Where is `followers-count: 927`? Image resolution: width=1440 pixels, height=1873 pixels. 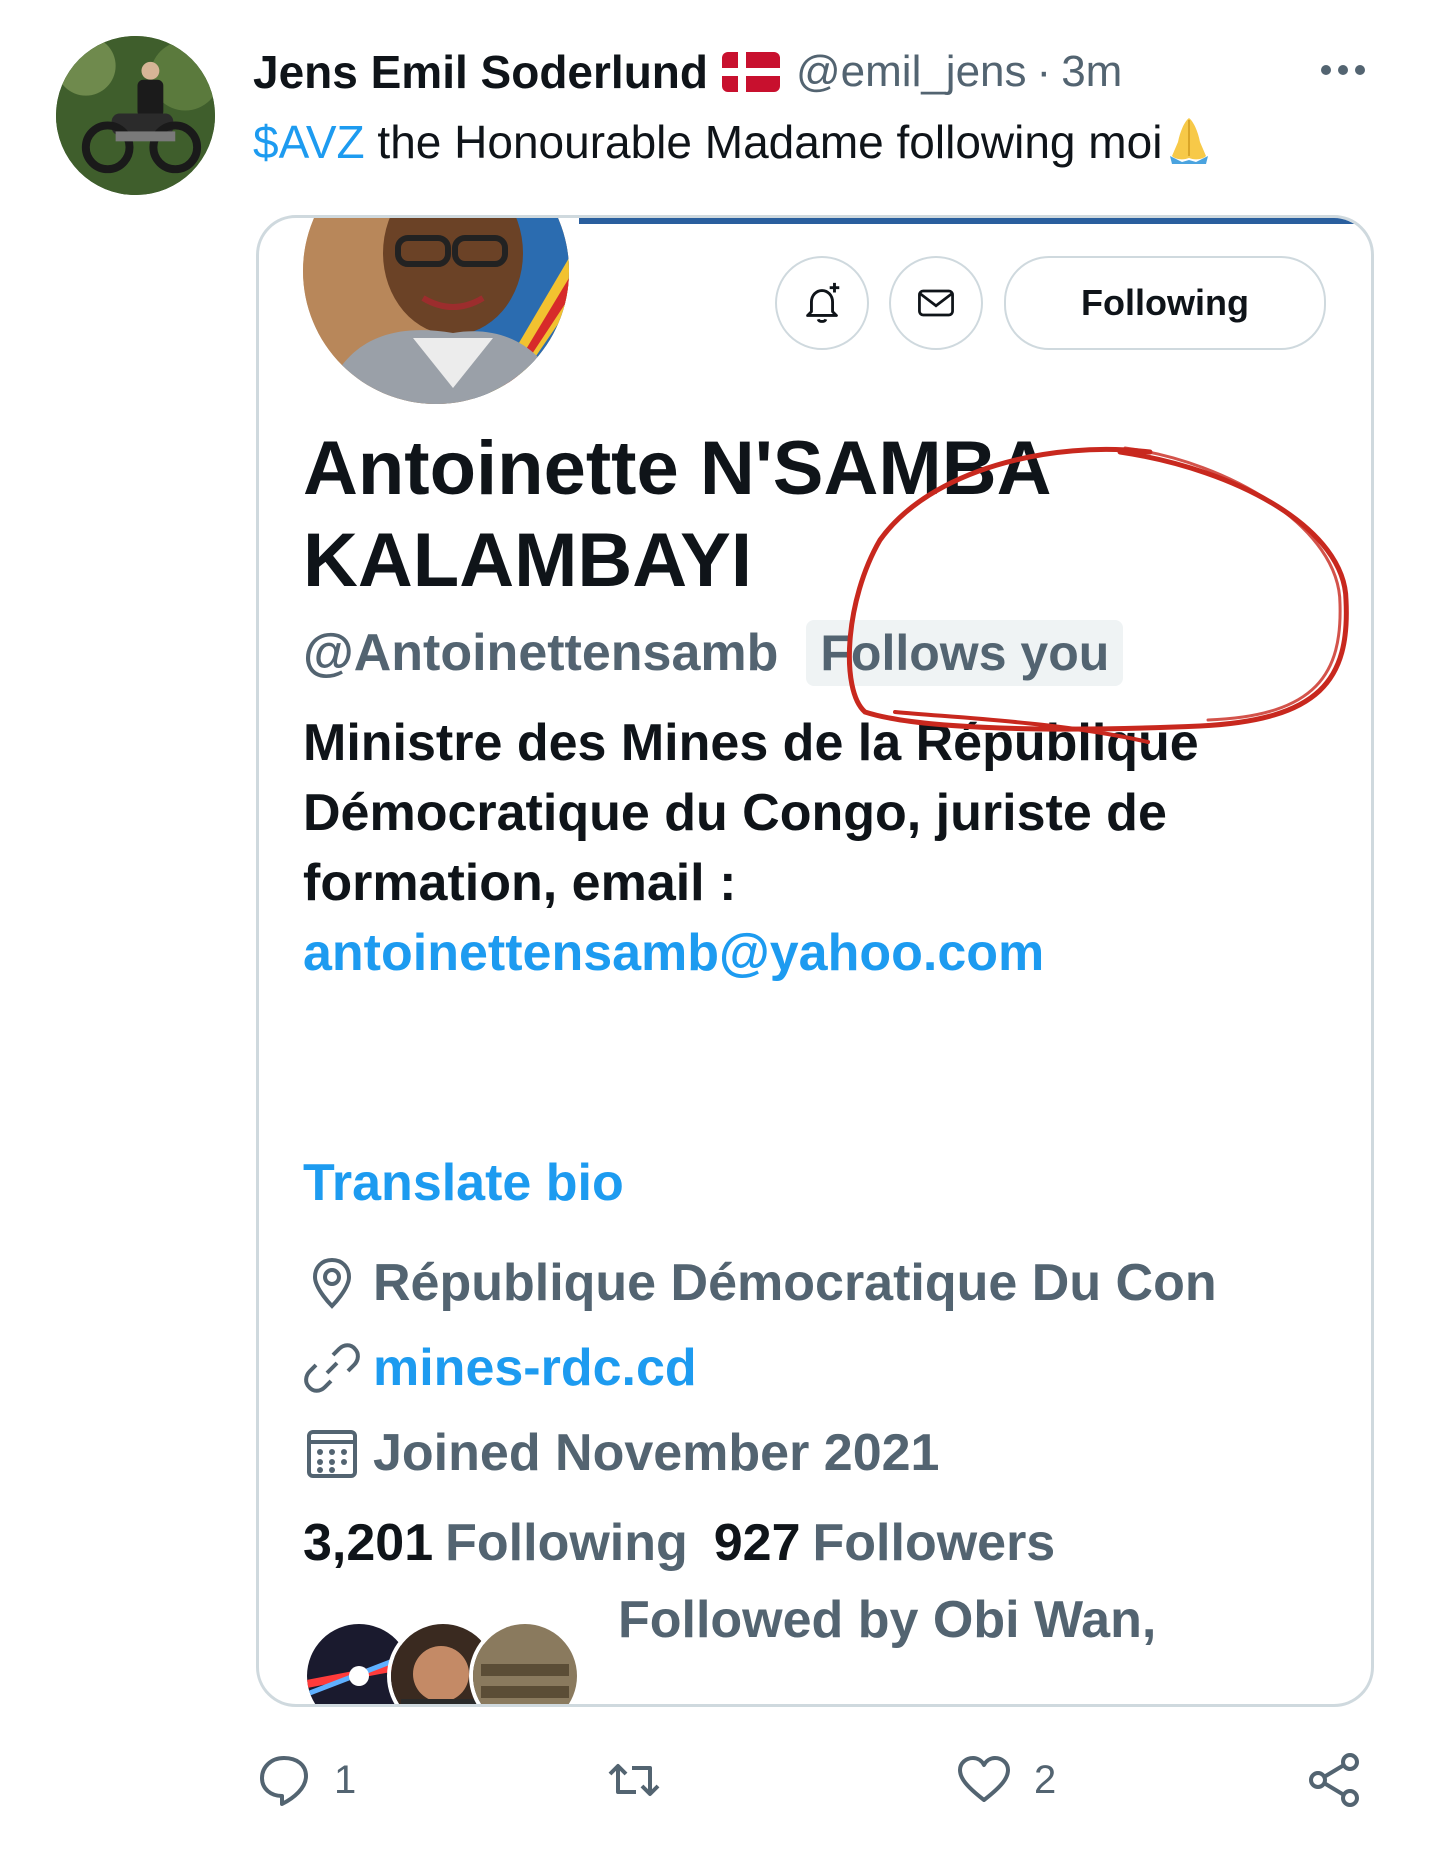 followers-count: 927 is located at coordinates (757, 1543).